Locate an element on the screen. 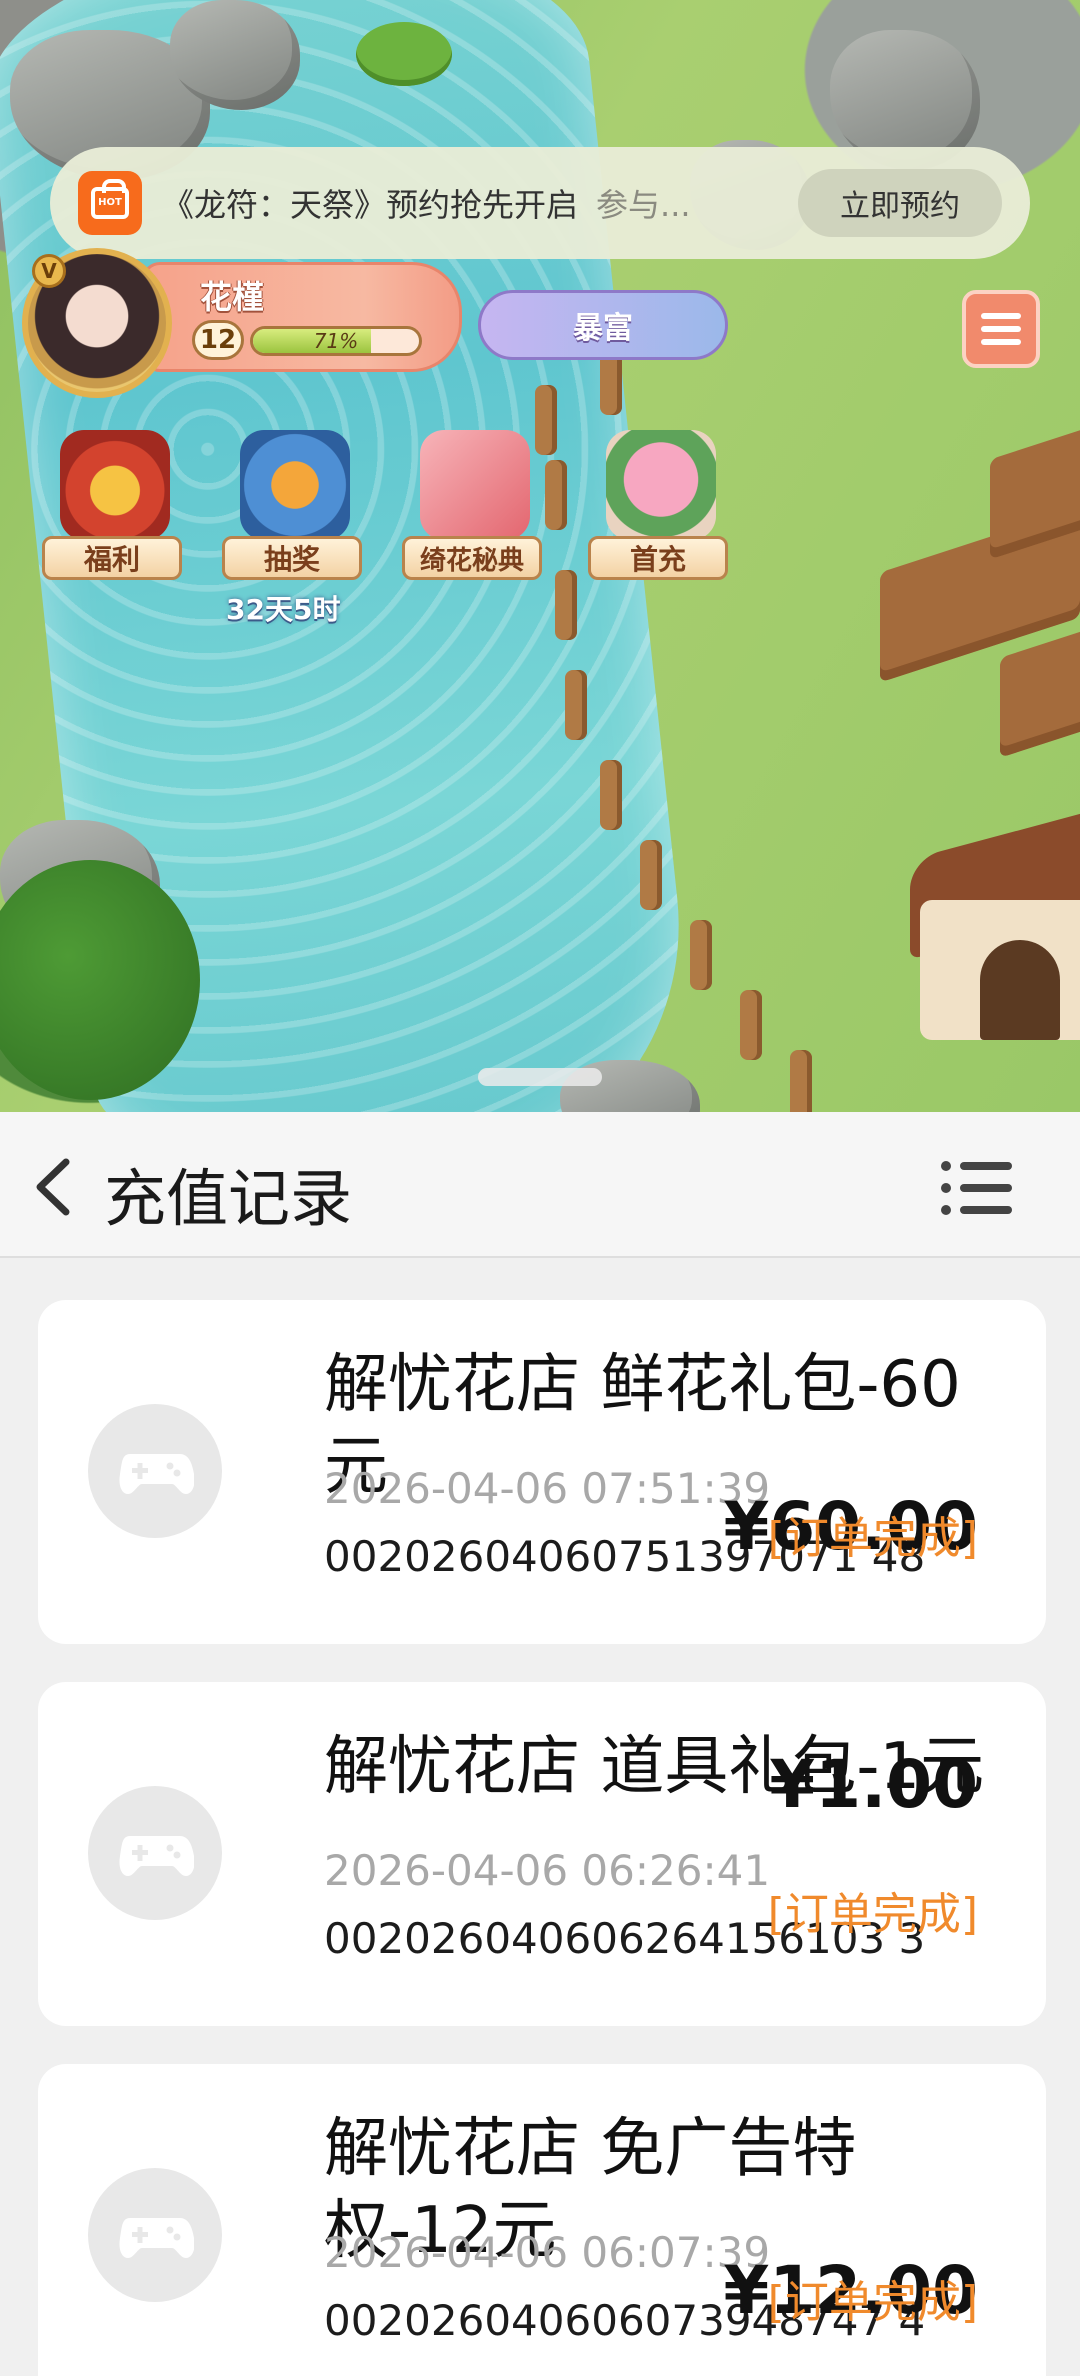  feature-lottery: 抽奖 is located at coordinates (292, 505).